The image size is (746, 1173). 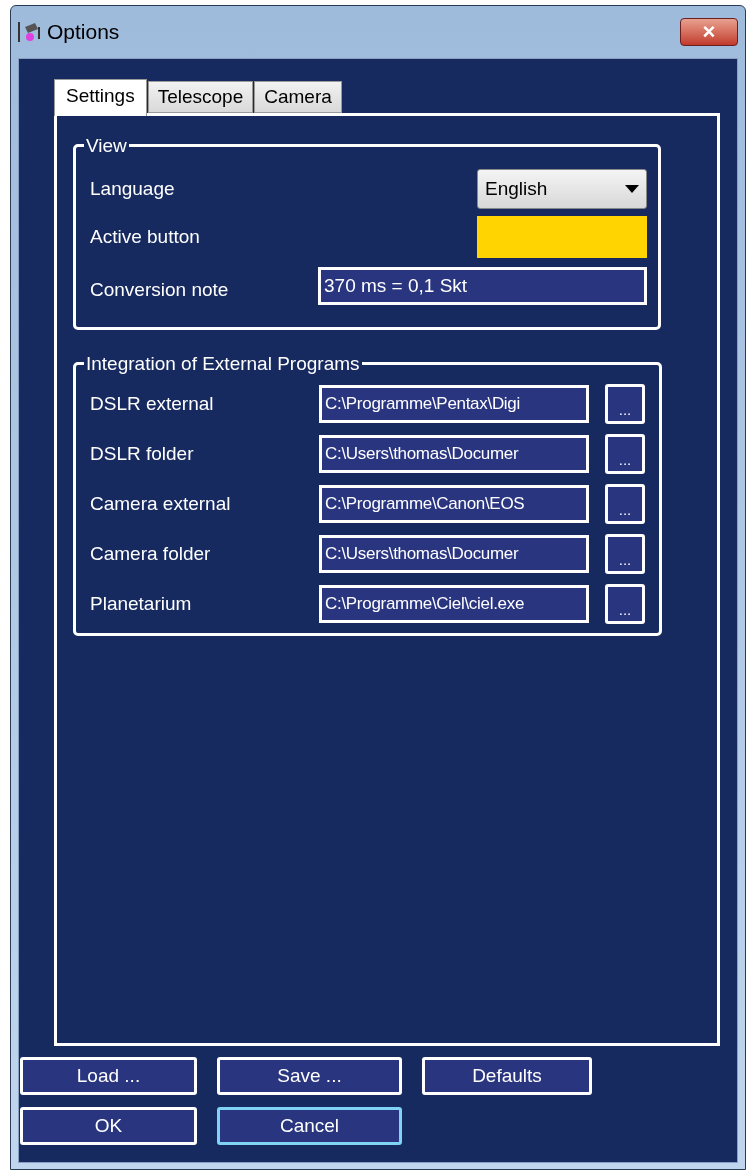 I want to click on field-label: DSLR folder, so click(x=142, y=453).